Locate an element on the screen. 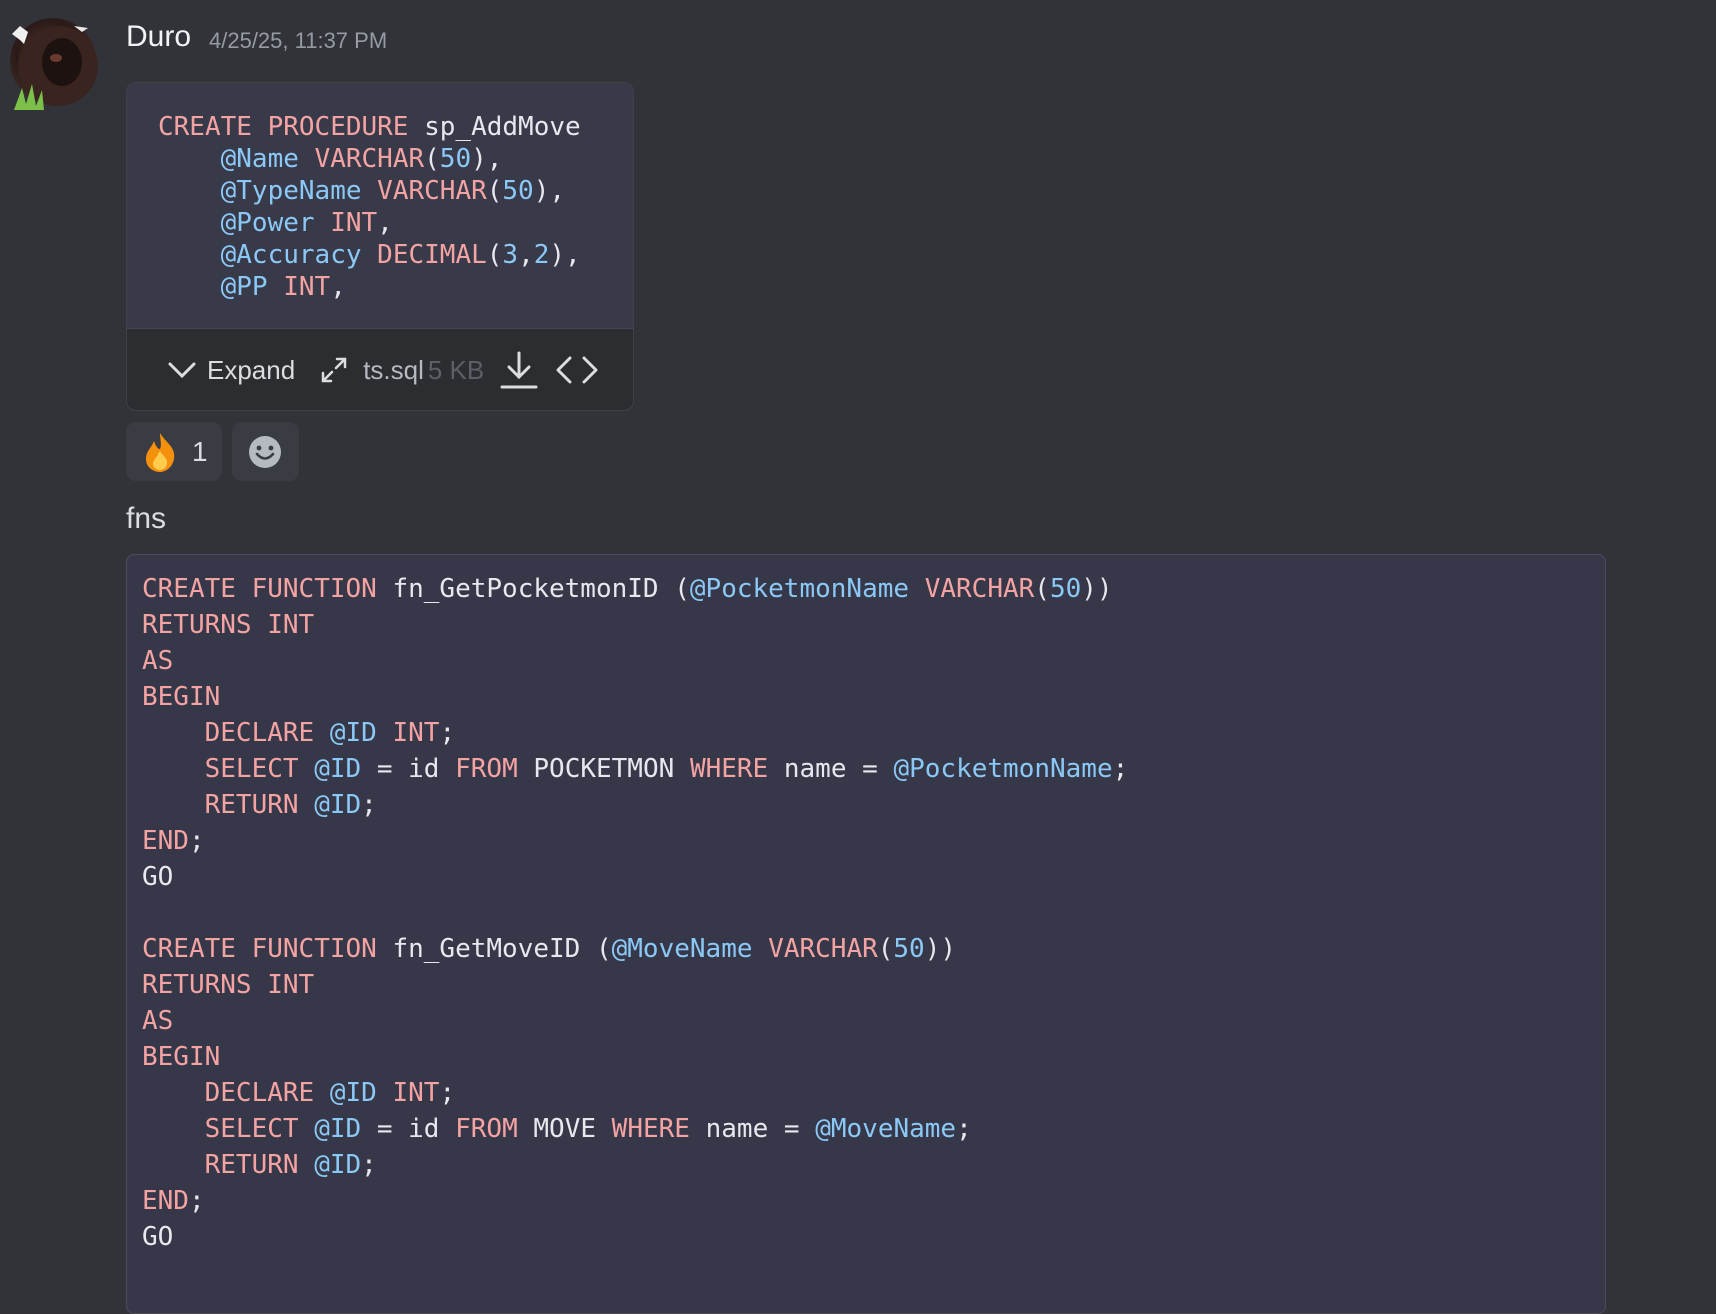 The width and height of the screenshot is (1716, 1314). file-name: ts.sql is located at coordinates (393, 370).